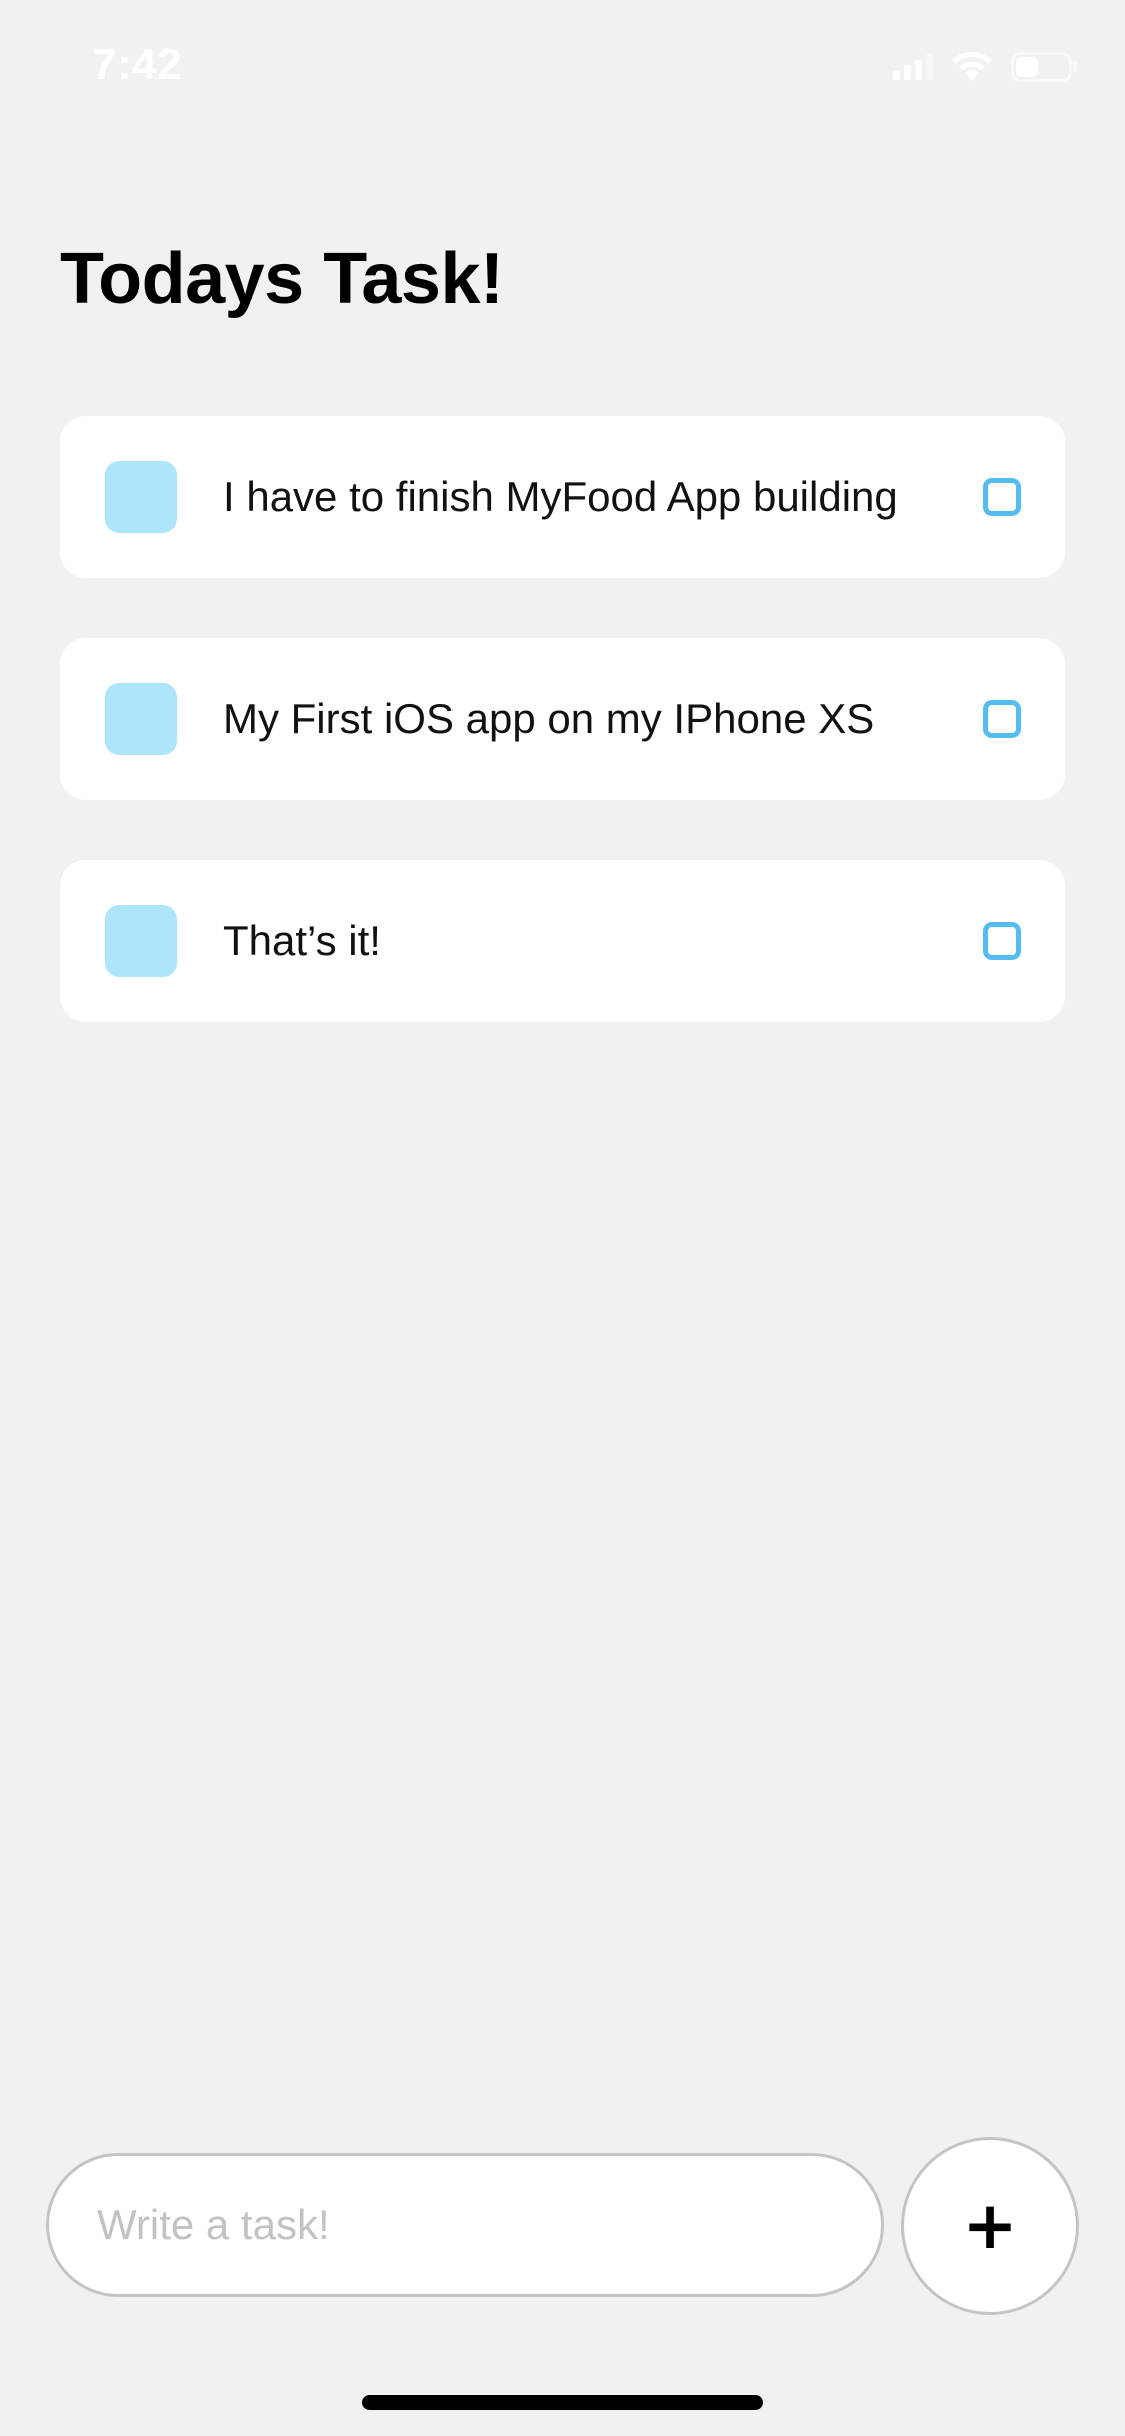 The width and height of the screenshot is (1125, 2436). Describe the element at coordinates (972, 67) in the screenshot. I see `wifi-icon` at that location.